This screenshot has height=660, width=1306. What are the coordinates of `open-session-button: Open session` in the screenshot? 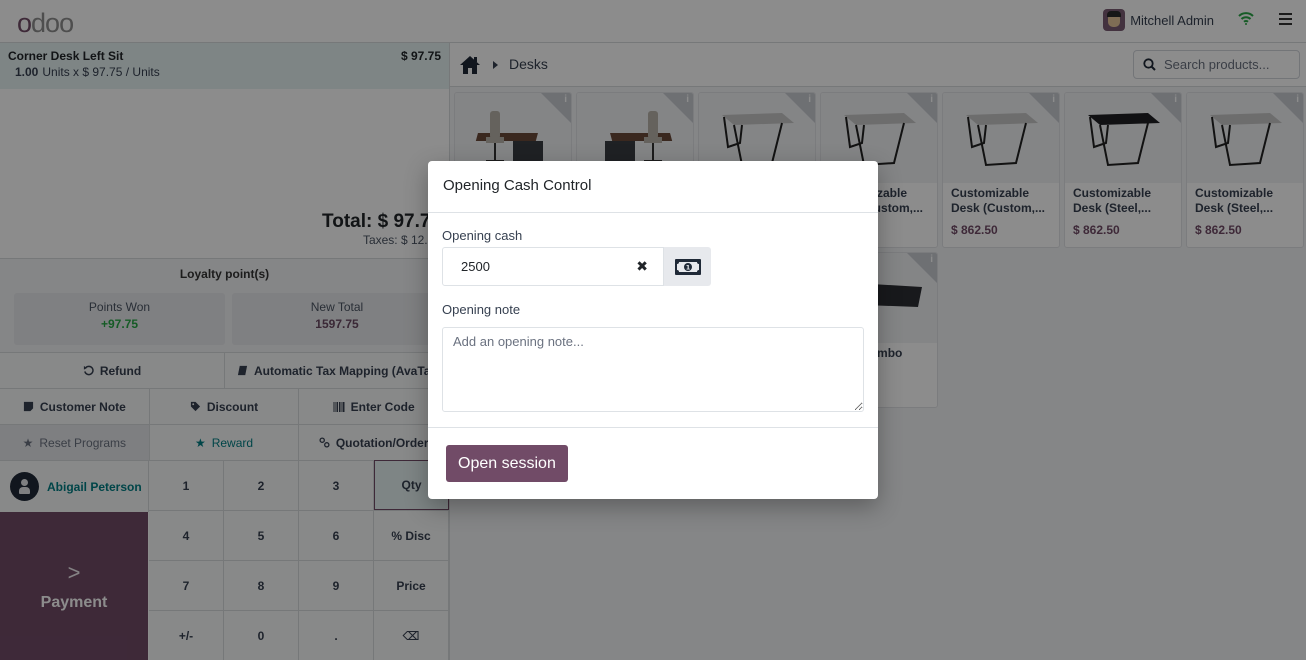 It's located at (507, 463).